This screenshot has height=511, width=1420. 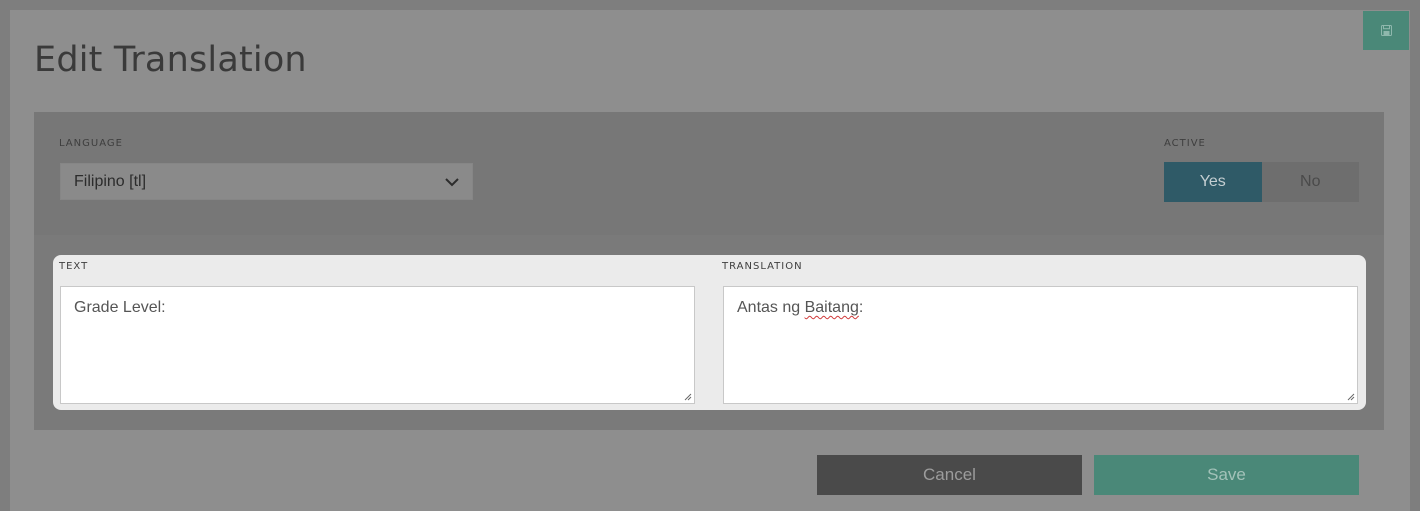 What do you see at coordinates (1040, 345) in the screenshot?
I see `translation-text-field: Antas ng Baitang:` at bounding box center [1040, 345].